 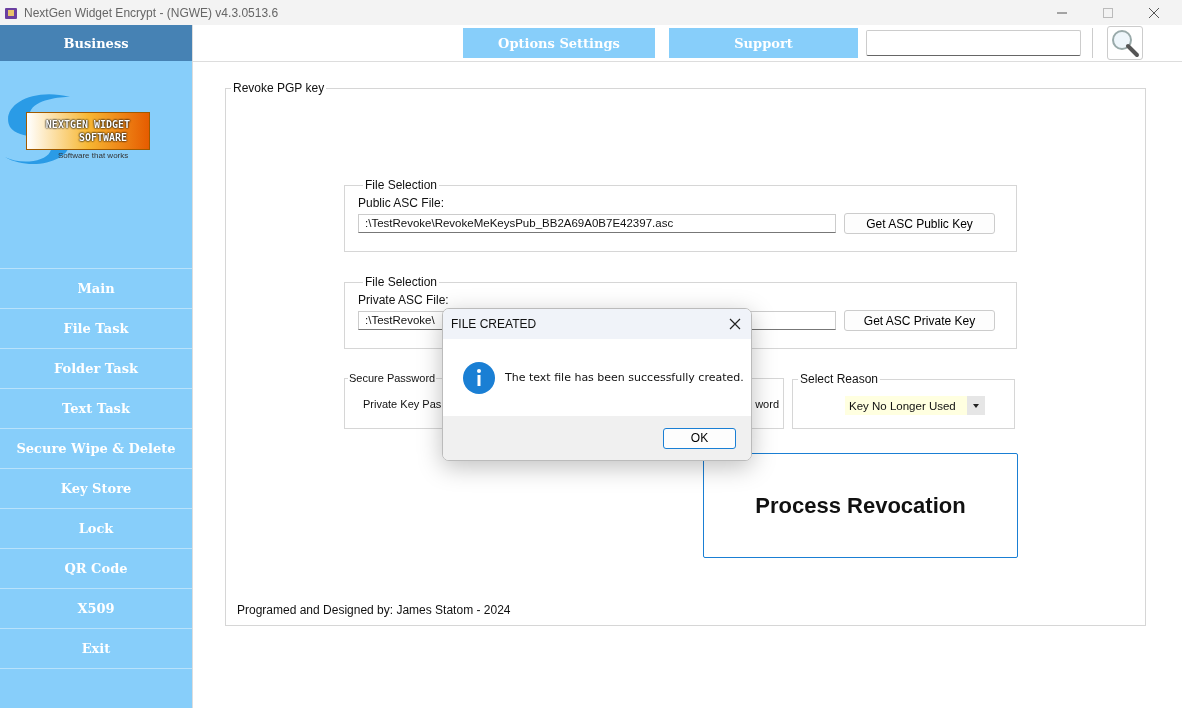 I want to click on app-icon, so click(x=11, y=12).